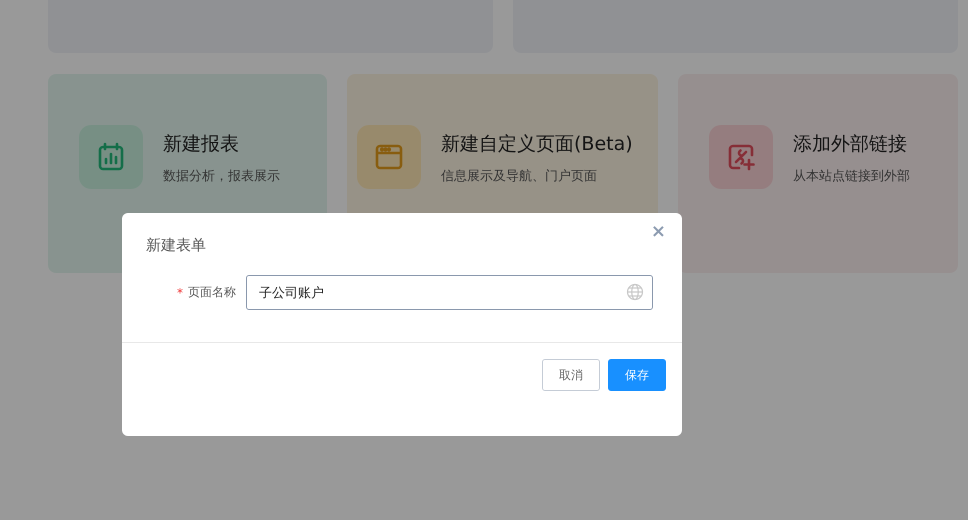  What do you see at coordinates (519, 176) in the screenshot?
I see `card-subtitle: 信息展示及导航、门户页面` at bounding box center [519, 176].